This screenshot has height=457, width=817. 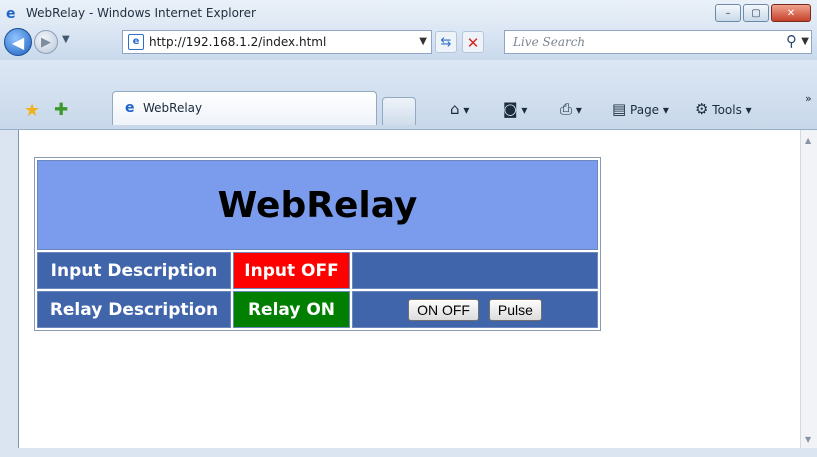 What do you see at coordinates (134, 309) in the screenshot?
I see `relay-description-label: Relay Description` at bounding box center [134, 309].